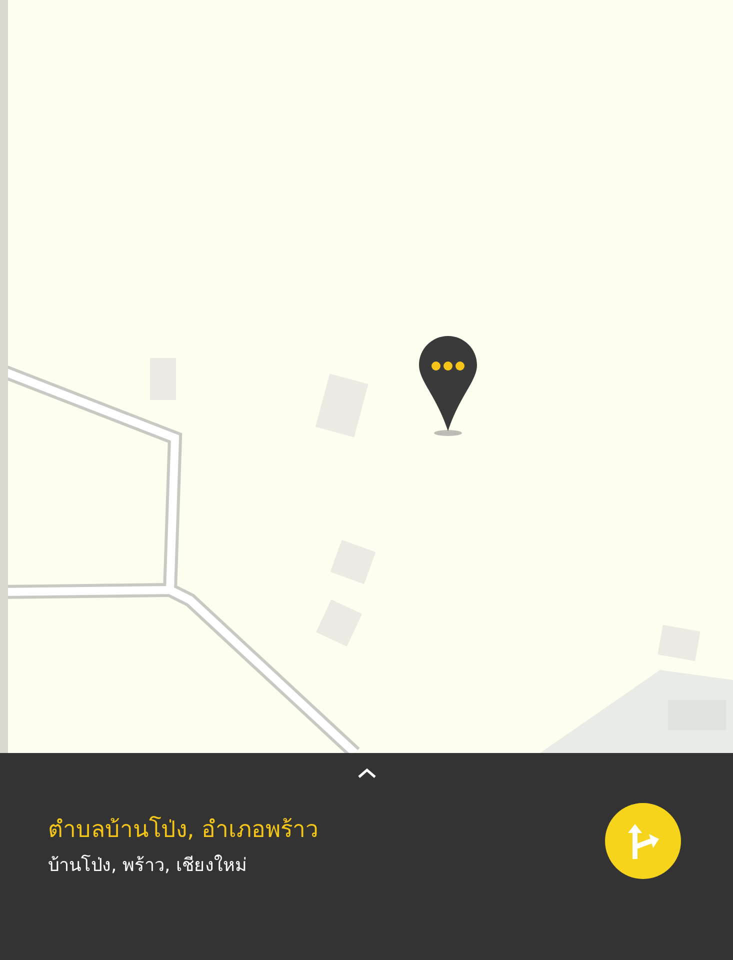 This screenshot has height=960, width=733. What do you see at coordinates (366, 773) in the screenshot?
I see `chevron-up-icon` at bounding box center [366, 773].